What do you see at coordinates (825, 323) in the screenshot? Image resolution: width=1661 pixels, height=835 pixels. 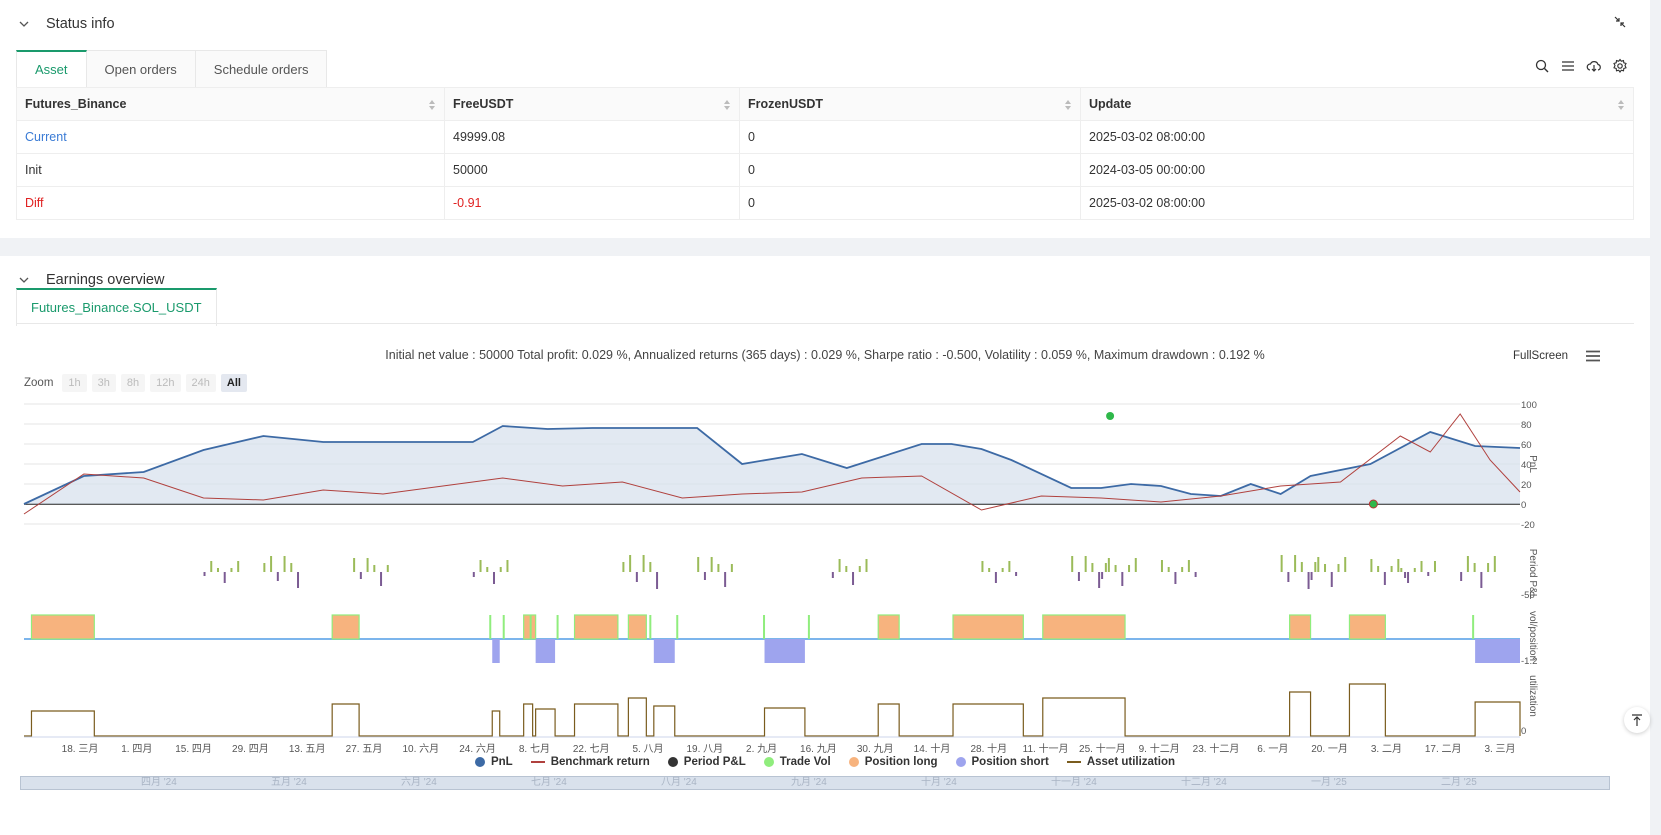 I see `divider` at bounding box center [825, 323].